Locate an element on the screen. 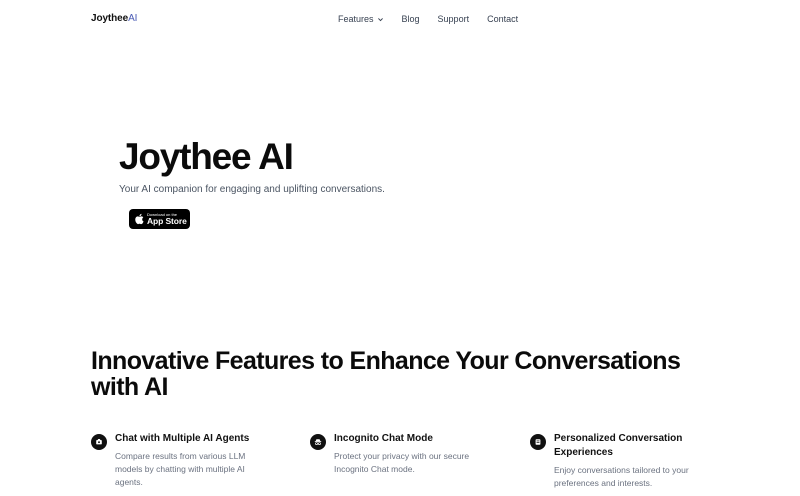 Image resolution: width=800 pixels, height=496 pixels. chat-agents-icon is located at coordinates (99, 442).